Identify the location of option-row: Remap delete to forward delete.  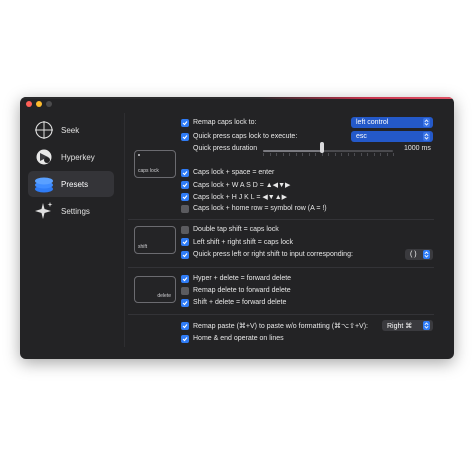
(236, 290).